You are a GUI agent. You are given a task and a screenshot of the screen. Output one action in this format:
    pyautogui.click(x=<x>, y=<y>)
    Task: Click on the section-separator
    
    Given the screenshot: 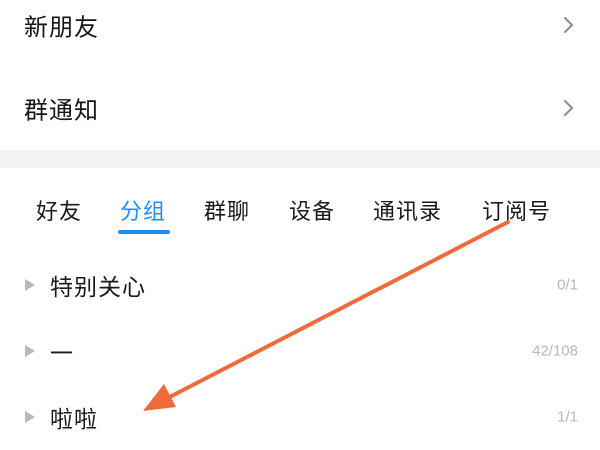 What is the action you would take?
    pyautogui.click(x=300, y=159)
    